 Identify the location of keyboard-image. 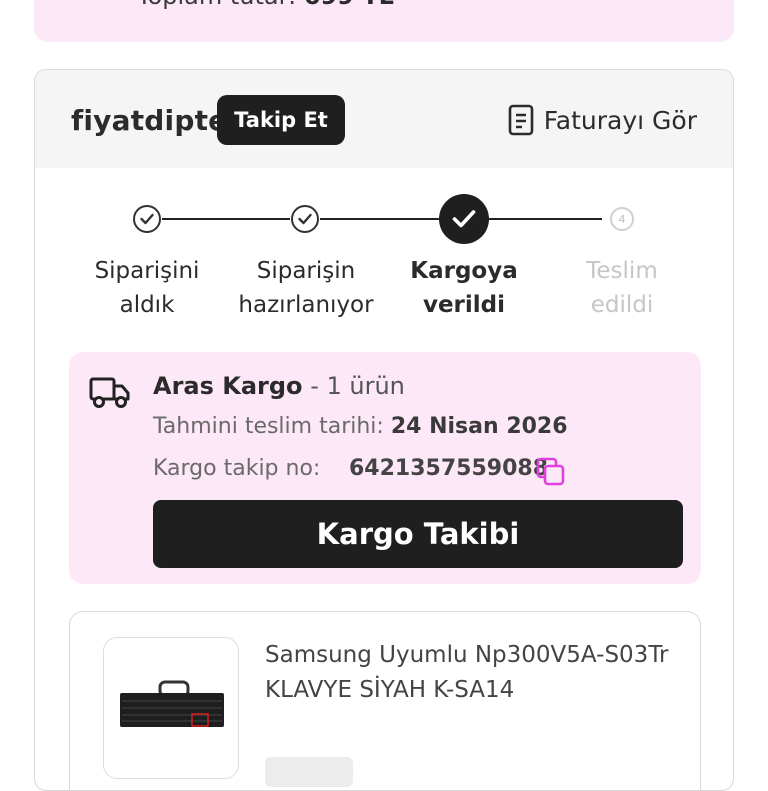
(172, 703).